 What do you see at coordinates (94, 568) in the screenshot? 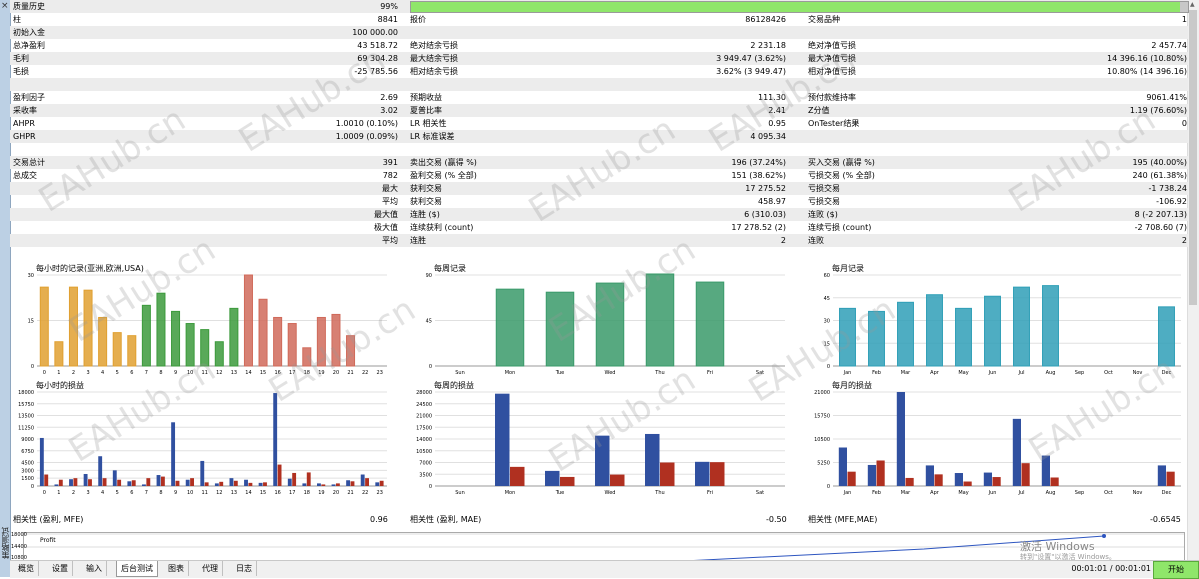
I see `tab-2: 输入` at bounding box center [94, 568].